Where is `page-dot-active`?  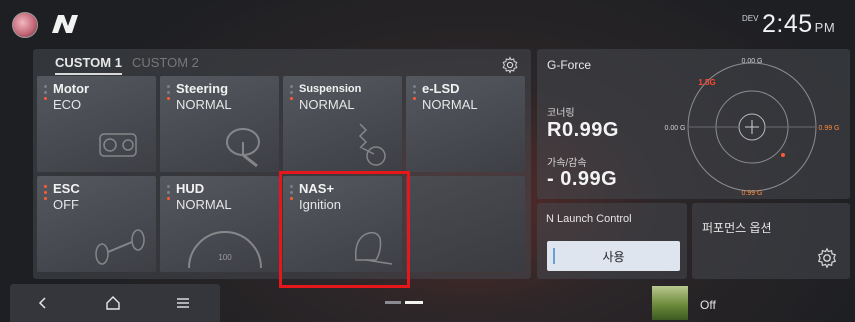 page-dot-active is located at coordinates (414, 302).